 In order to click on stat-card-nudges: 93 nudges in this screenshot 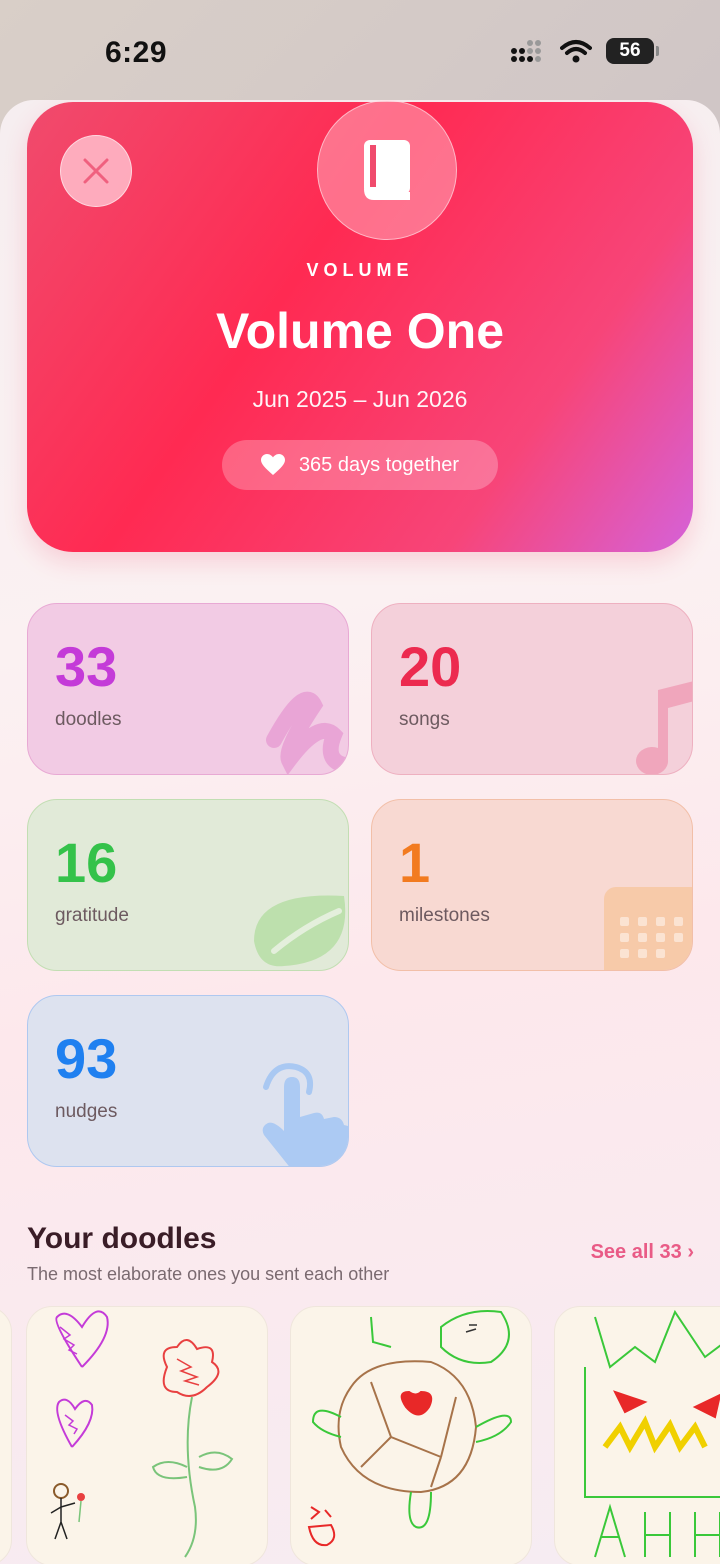, I will do `click(188, 1081)`.